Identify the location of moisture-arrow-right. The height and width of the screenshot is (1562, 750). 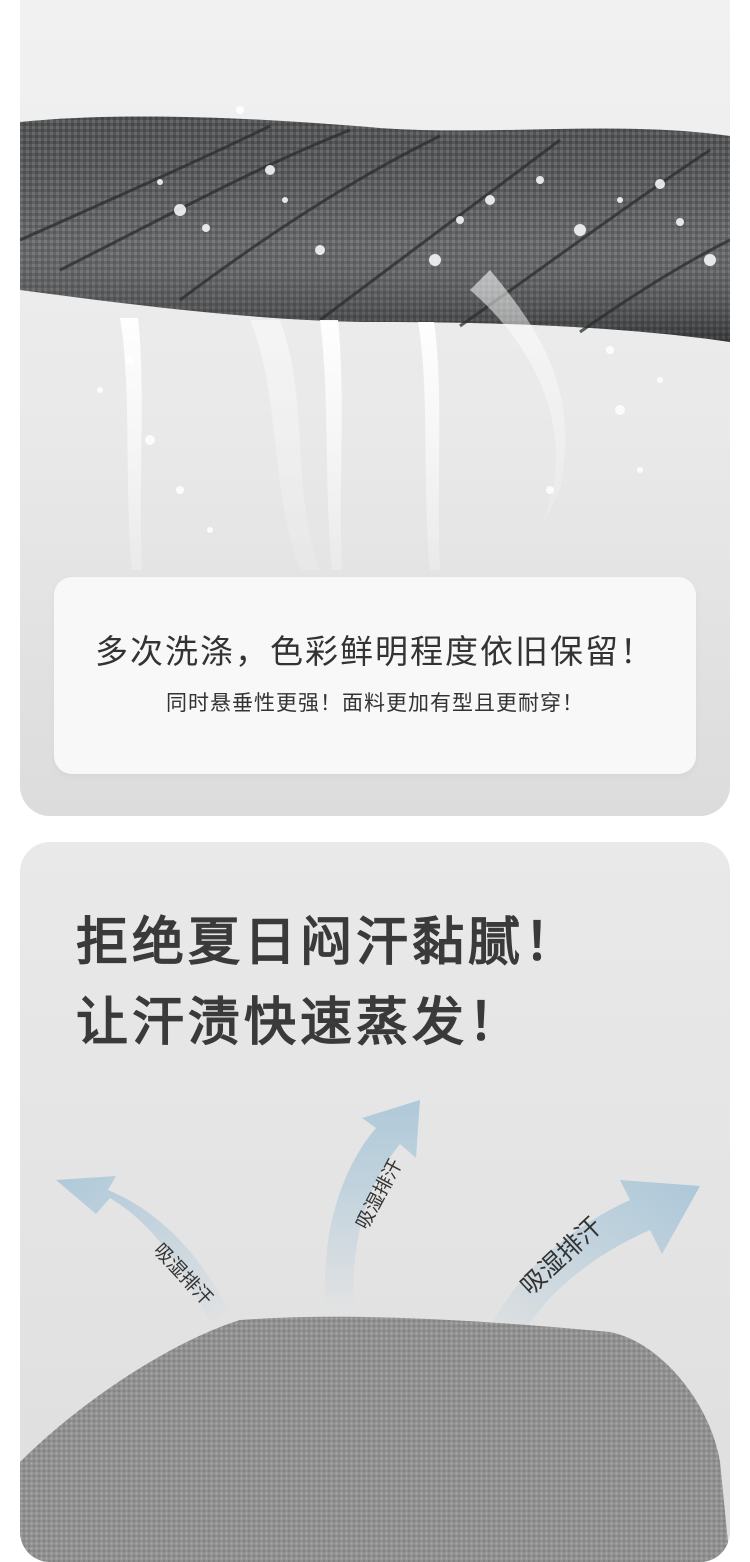
(591, 1264).